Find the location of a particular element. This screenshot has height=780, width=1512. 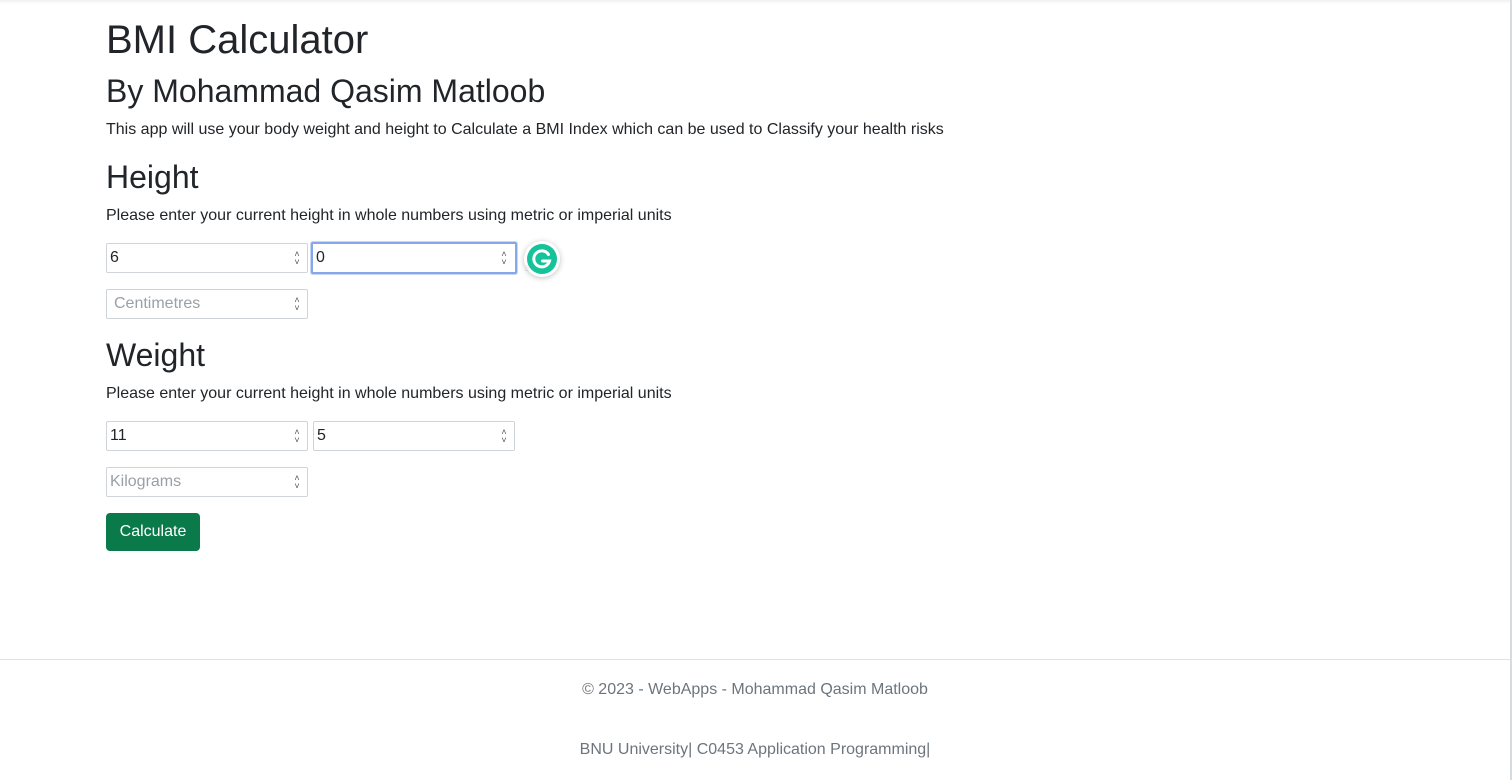

weight-stone-input is located at coordinates (207, 436).